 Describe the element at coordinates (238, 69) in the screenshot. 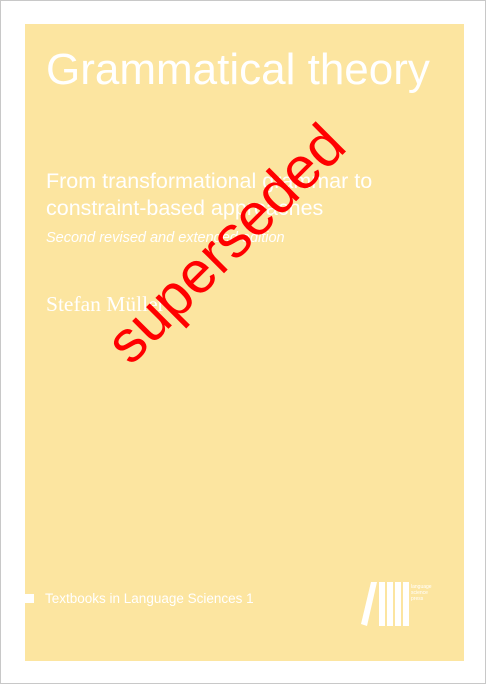

I see `book-title: Grammatical theory` at that location.